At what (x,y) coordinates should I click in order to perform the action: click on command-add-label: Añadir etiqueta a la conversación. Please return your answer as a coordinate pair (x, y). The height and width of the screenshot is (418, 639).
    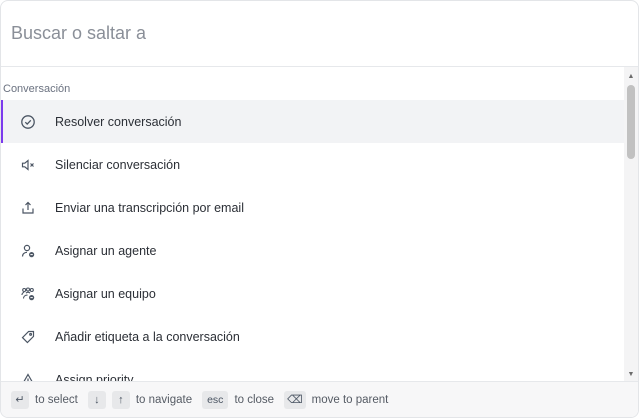
    Looking at the image, I should click on (312, 336).